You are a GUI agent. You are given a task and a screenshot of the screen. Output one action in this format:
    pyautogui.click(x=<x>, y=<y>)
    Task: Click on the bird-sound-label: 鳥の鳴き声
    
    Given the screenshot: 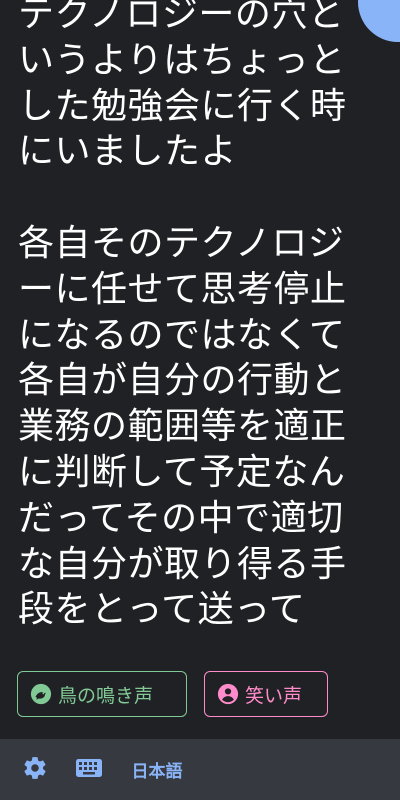 What is the action you would take?
    pyautogui.click(x=106, y=695)
    